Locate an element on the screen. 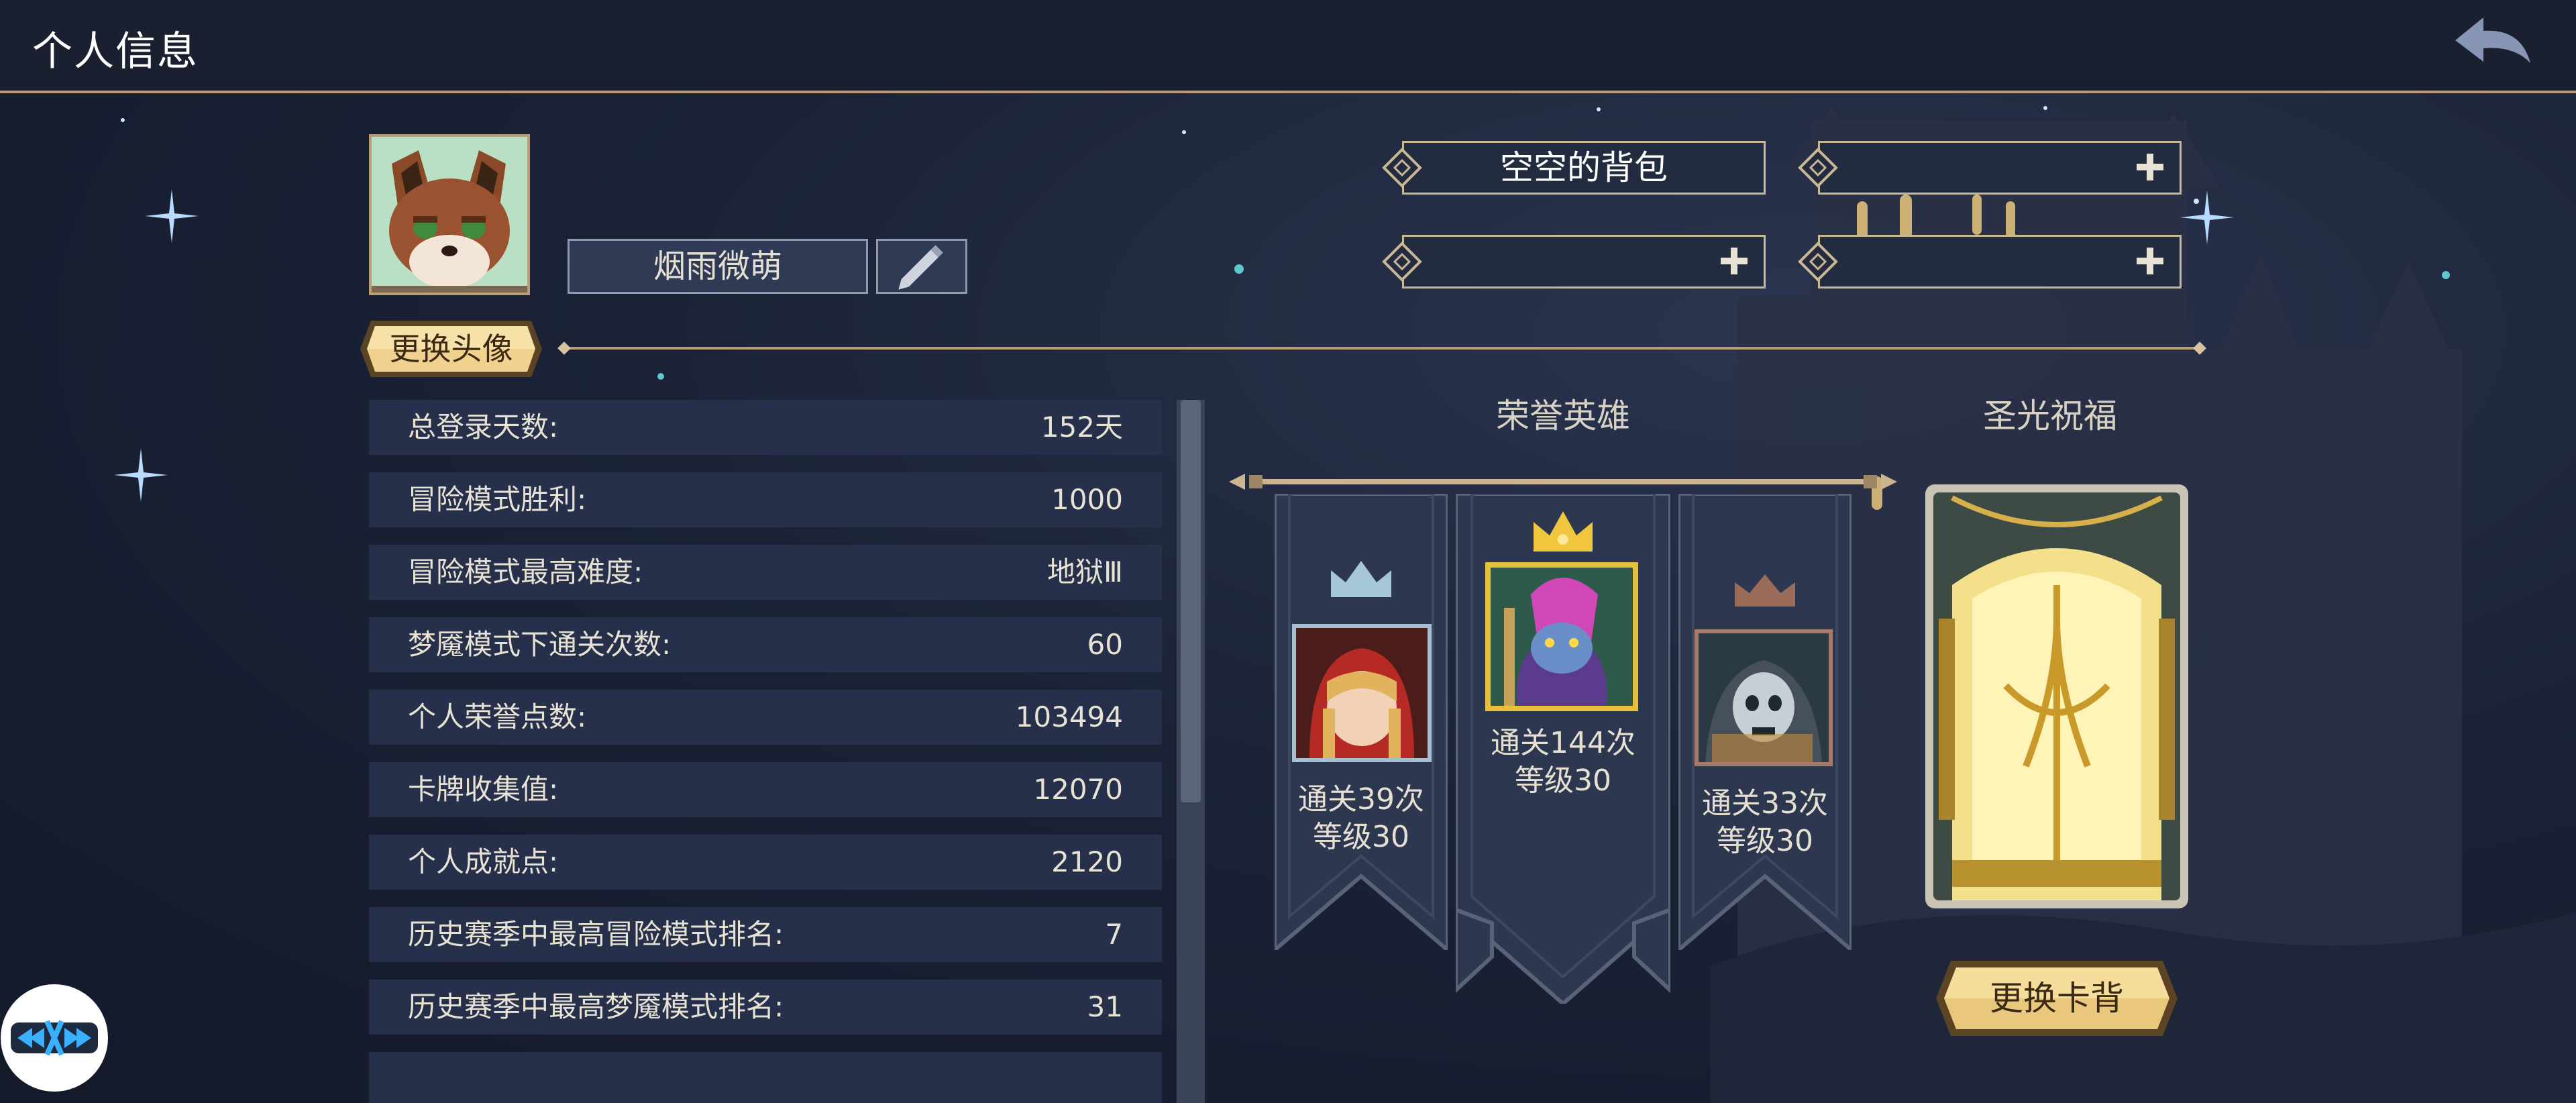 This screenshot has width=2576, height=1103. stat-value: 7 is located at coordinates (1114, 935).